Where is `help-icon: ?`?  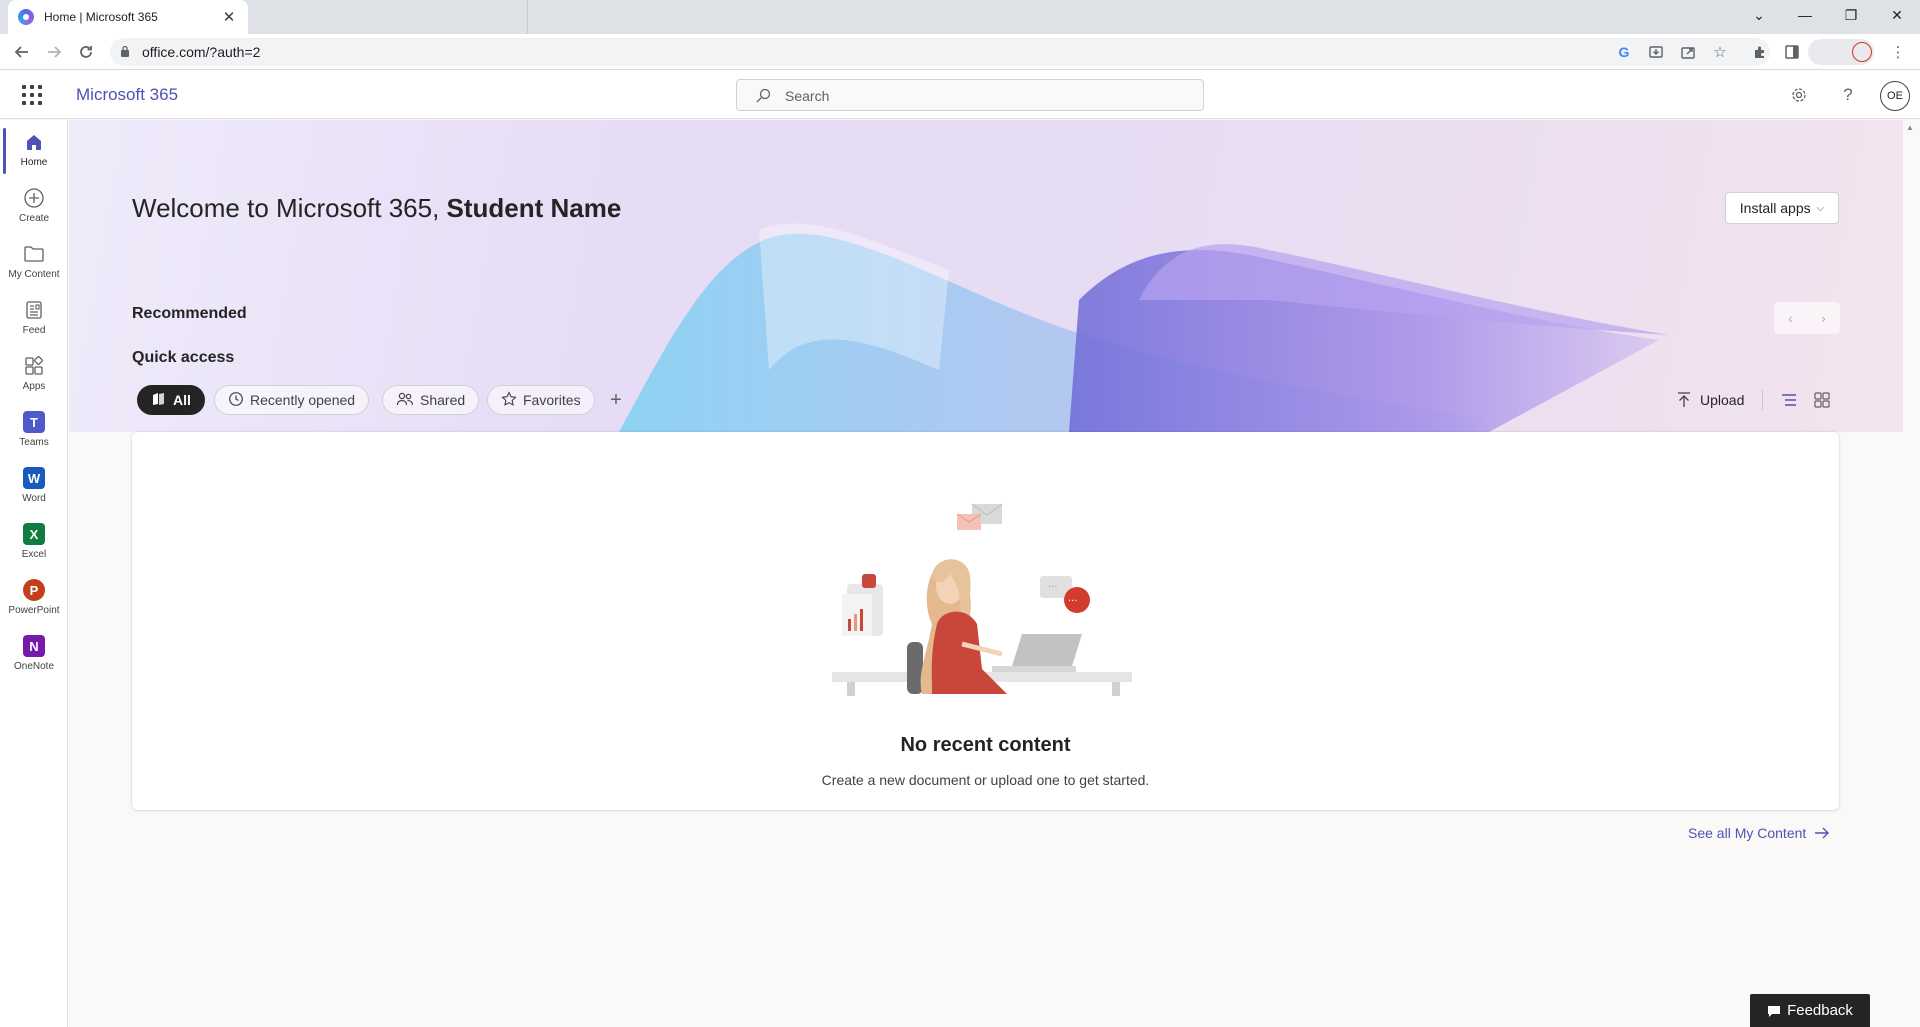
help-icon: ? is located at coordinates (1848, 95).